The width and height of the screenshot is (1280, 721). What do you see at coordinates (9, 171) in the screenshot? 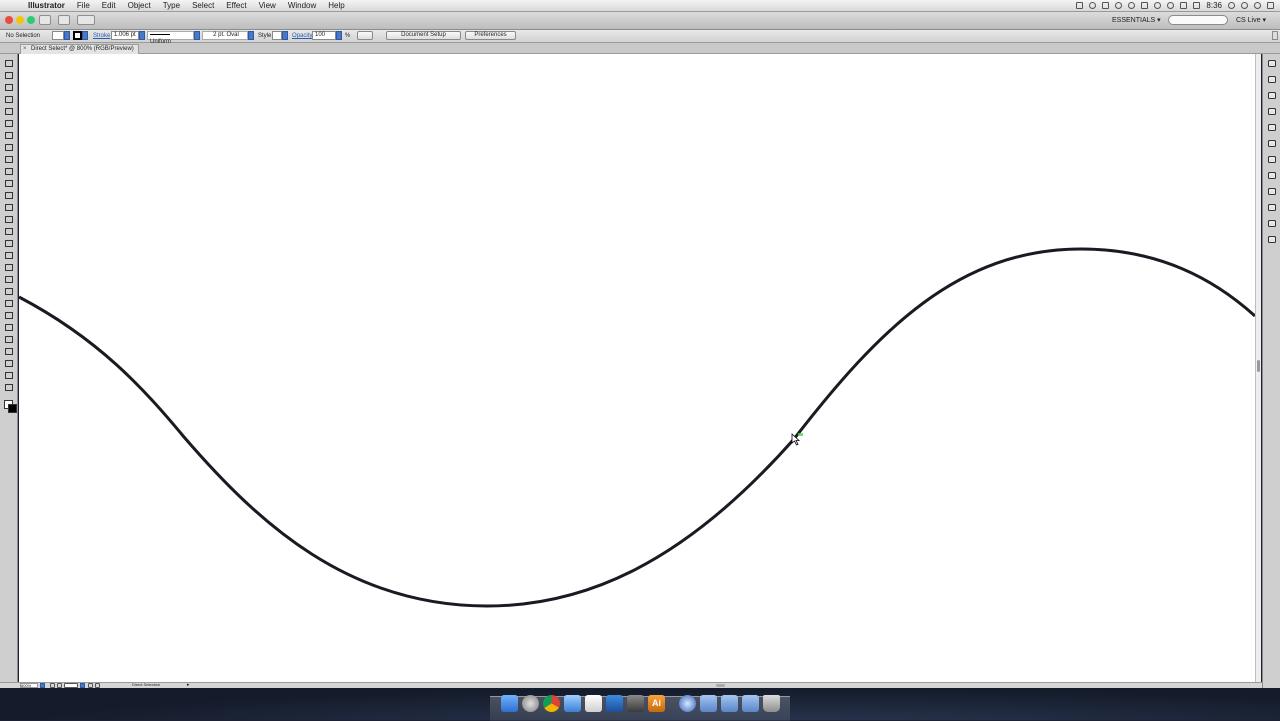
I see `pencil-tool-icon` at bounding box center [9, 171].